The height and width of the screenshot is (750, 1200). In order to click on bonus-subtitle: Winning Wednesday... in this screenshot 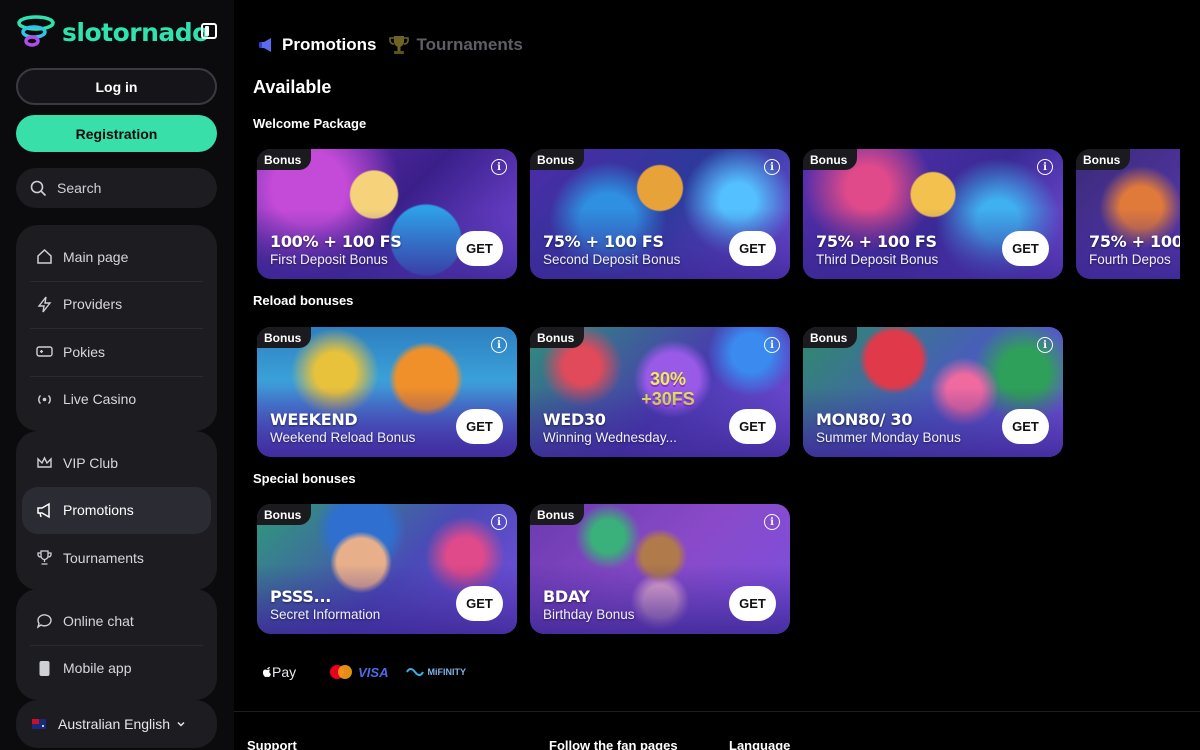, I will do `click(610, 437)`.